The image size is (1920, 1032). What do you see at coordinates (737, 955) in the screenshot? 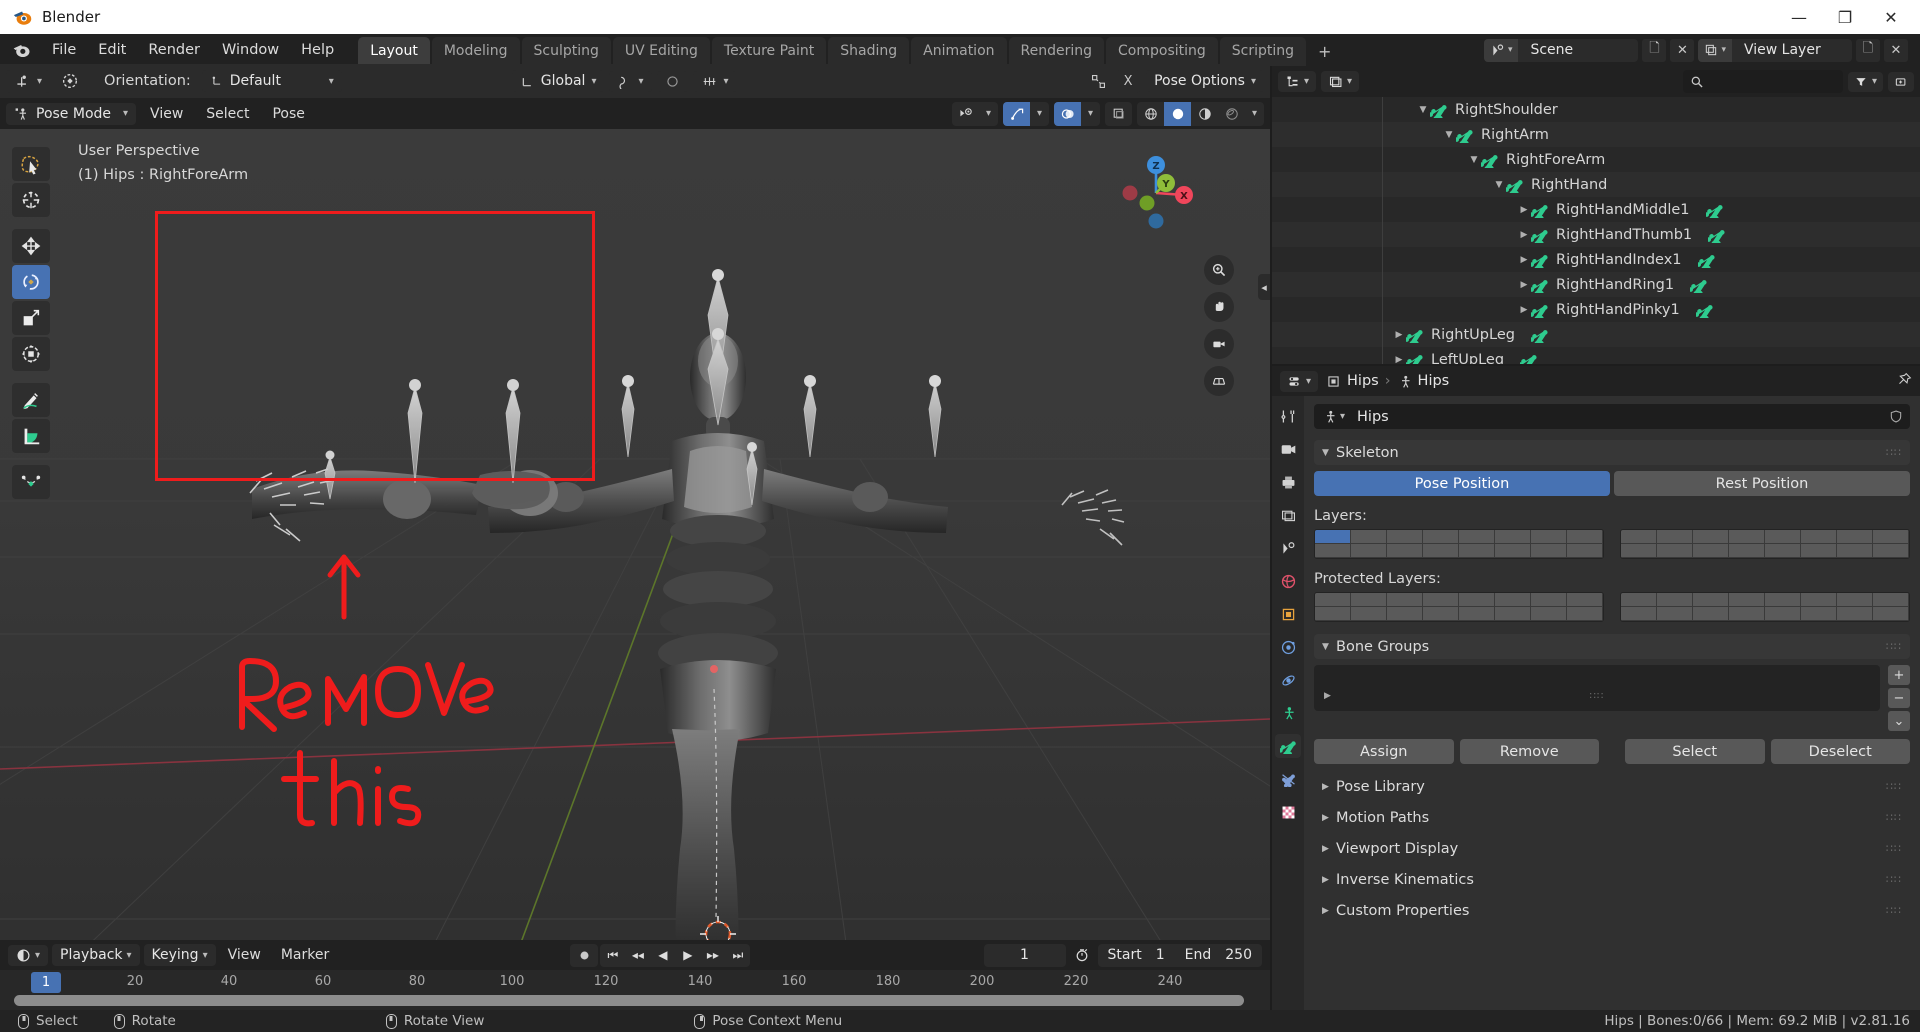
I see `jump-to-end-button: ⏭` at bounding box center [737, 955].